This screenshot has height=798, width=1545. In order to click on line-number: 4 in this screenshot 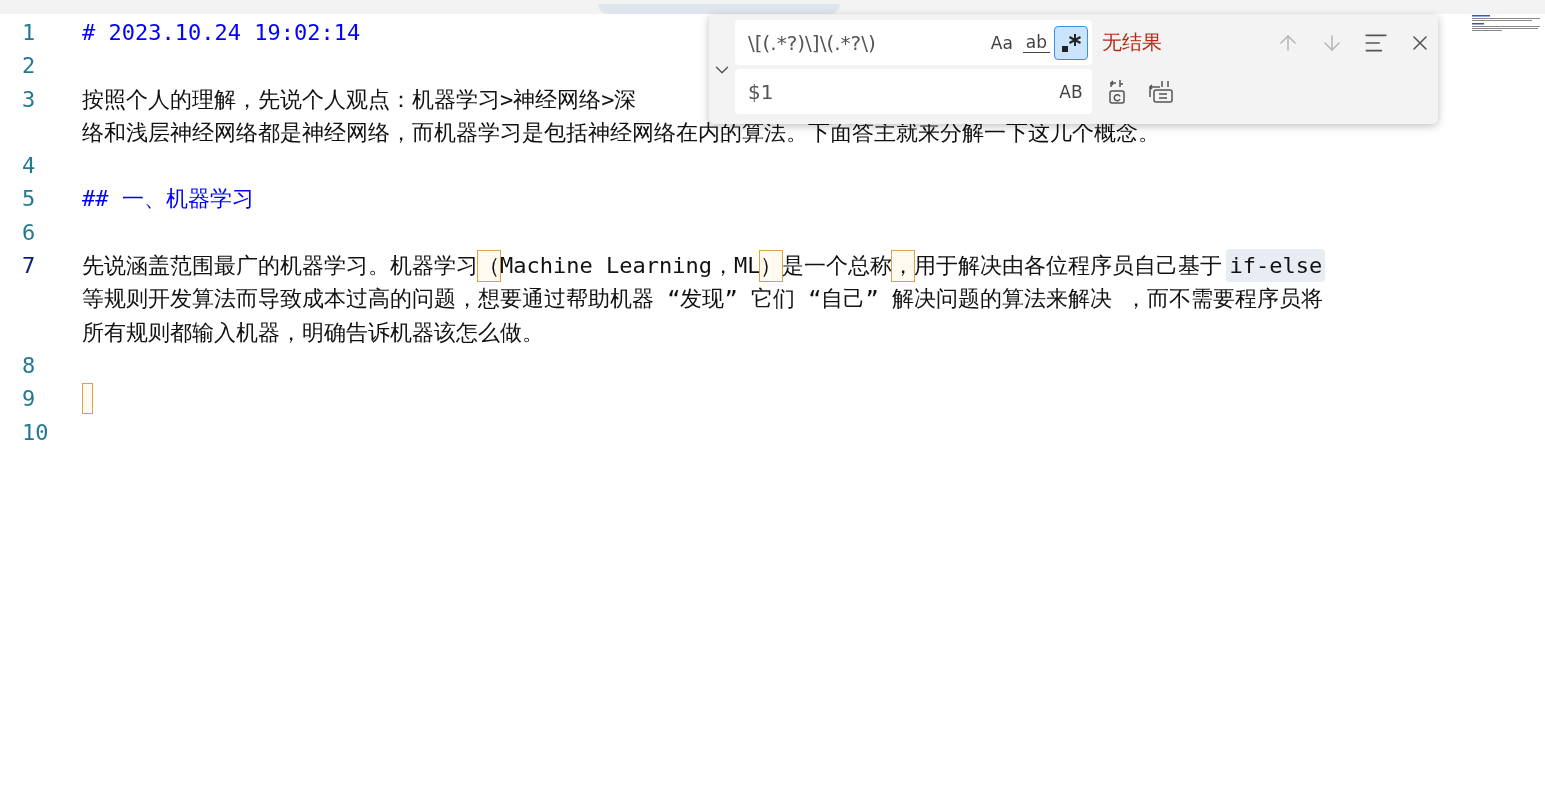, I will do `click(29, 166)`.